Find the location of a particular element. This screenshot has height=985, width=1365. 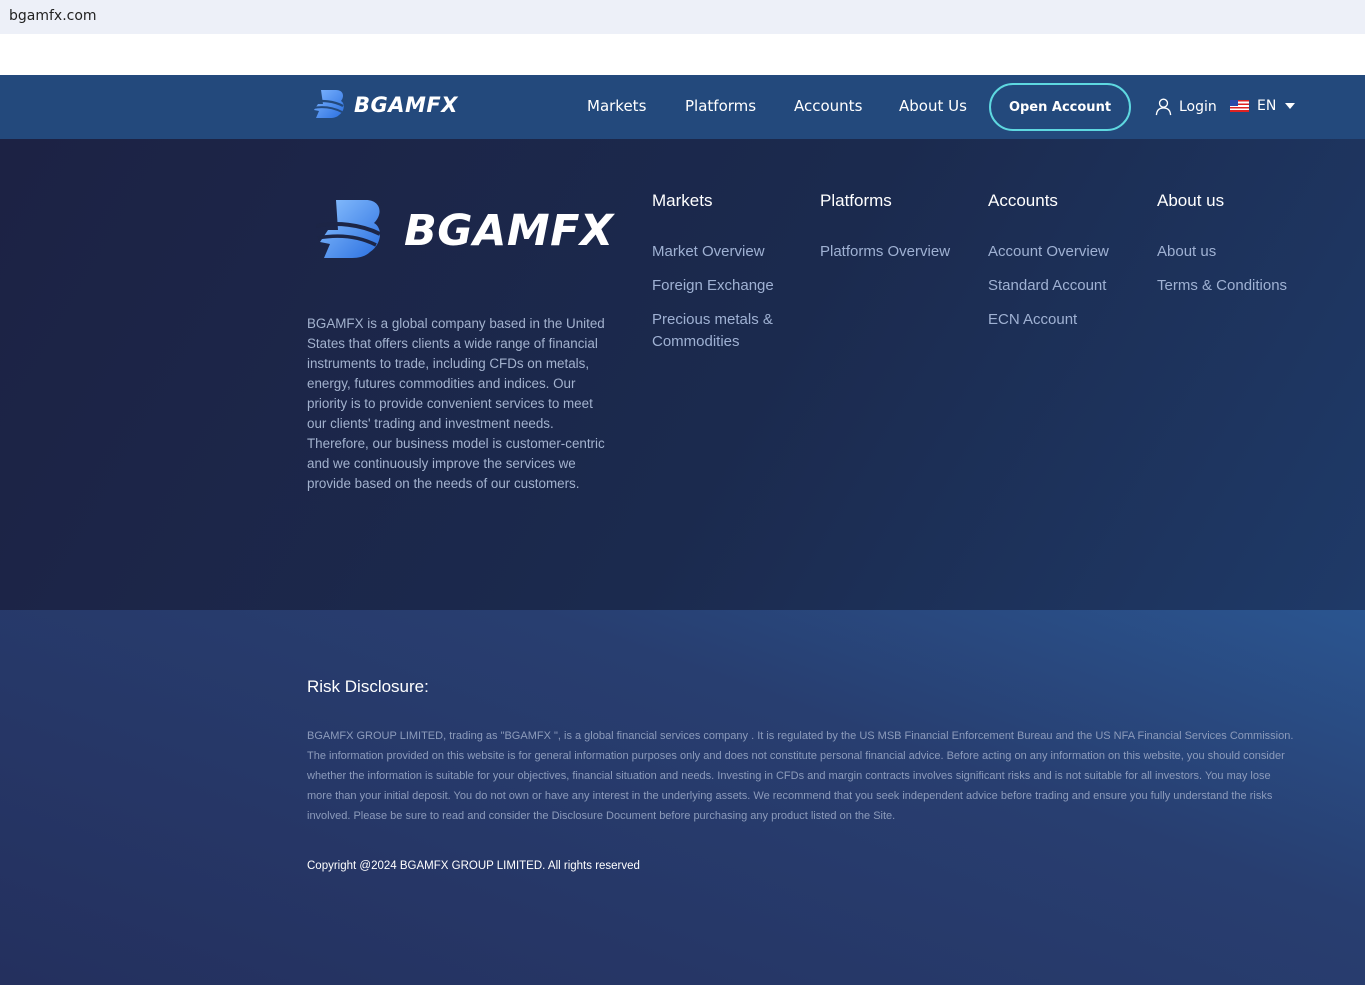

footer-column-platforms: Platforms Platforms Overview is located at coordinates (885, 233).